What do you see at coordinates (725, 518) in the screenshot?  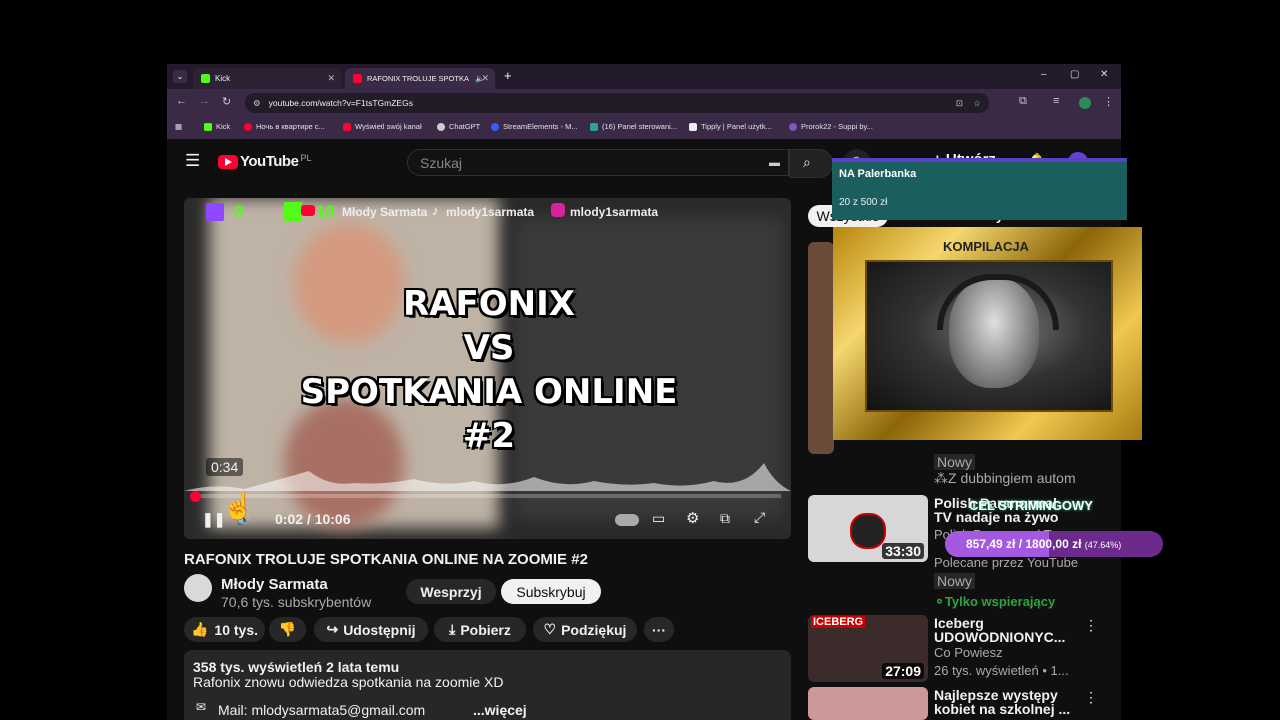 I see `miniplayer-icon: ⧉` at bounding box center [725, 518].